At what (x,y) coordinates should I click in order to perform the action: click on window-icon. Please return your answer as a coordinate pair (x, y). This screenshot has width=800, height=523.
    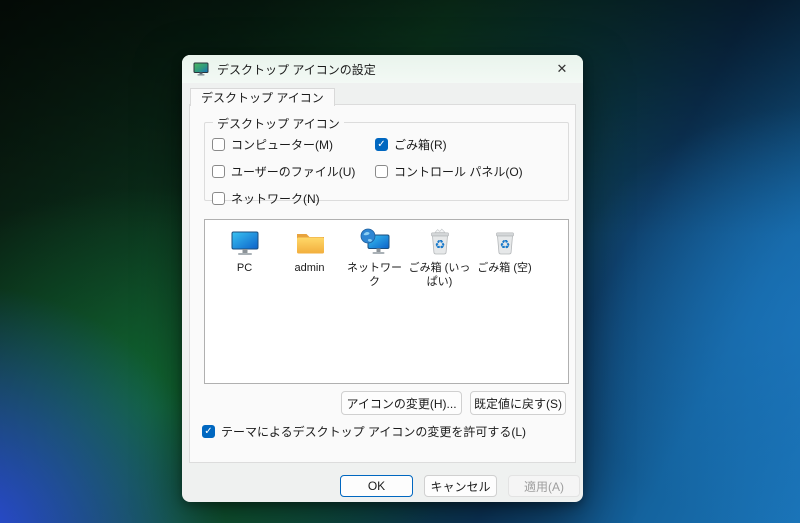
    Looking at the image, I should click on (201, 69).